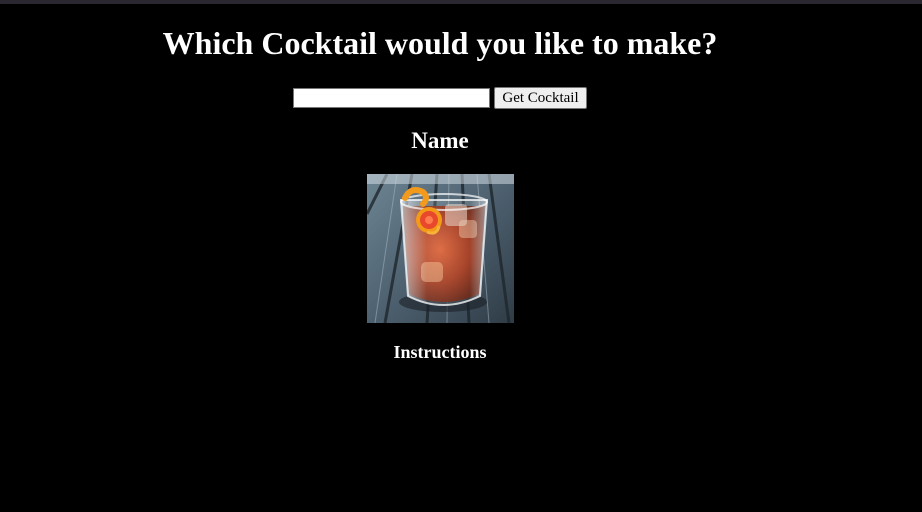  What do you see at coordinates (440, 140) in the screenshot?
I see `cocktail-name-heading: Name` at bounding box center [440, 140].